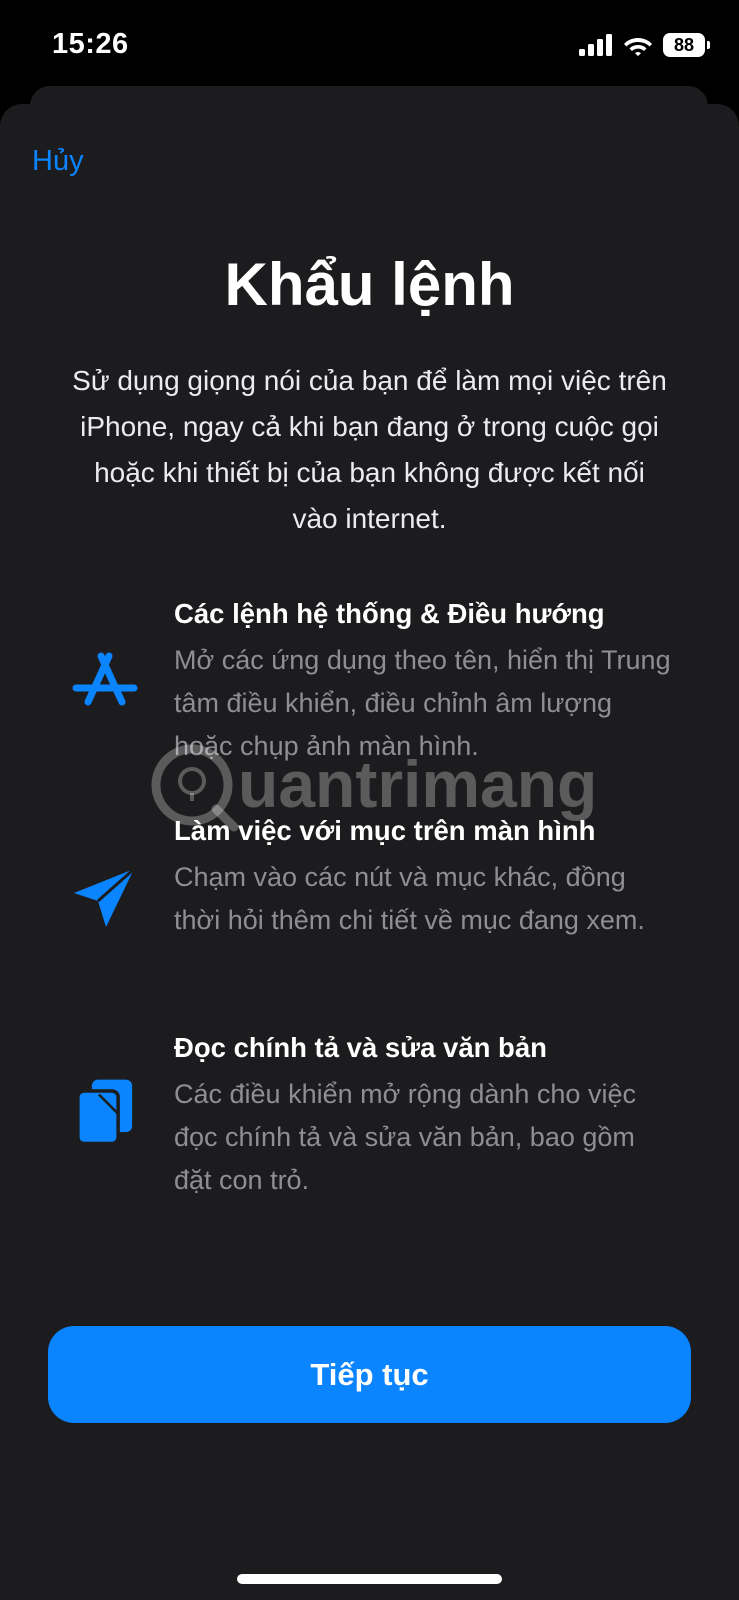 Image resolution: width=739 pixels, height=1600 pixels. I want to click on home-indicator, so click(369, 1579).